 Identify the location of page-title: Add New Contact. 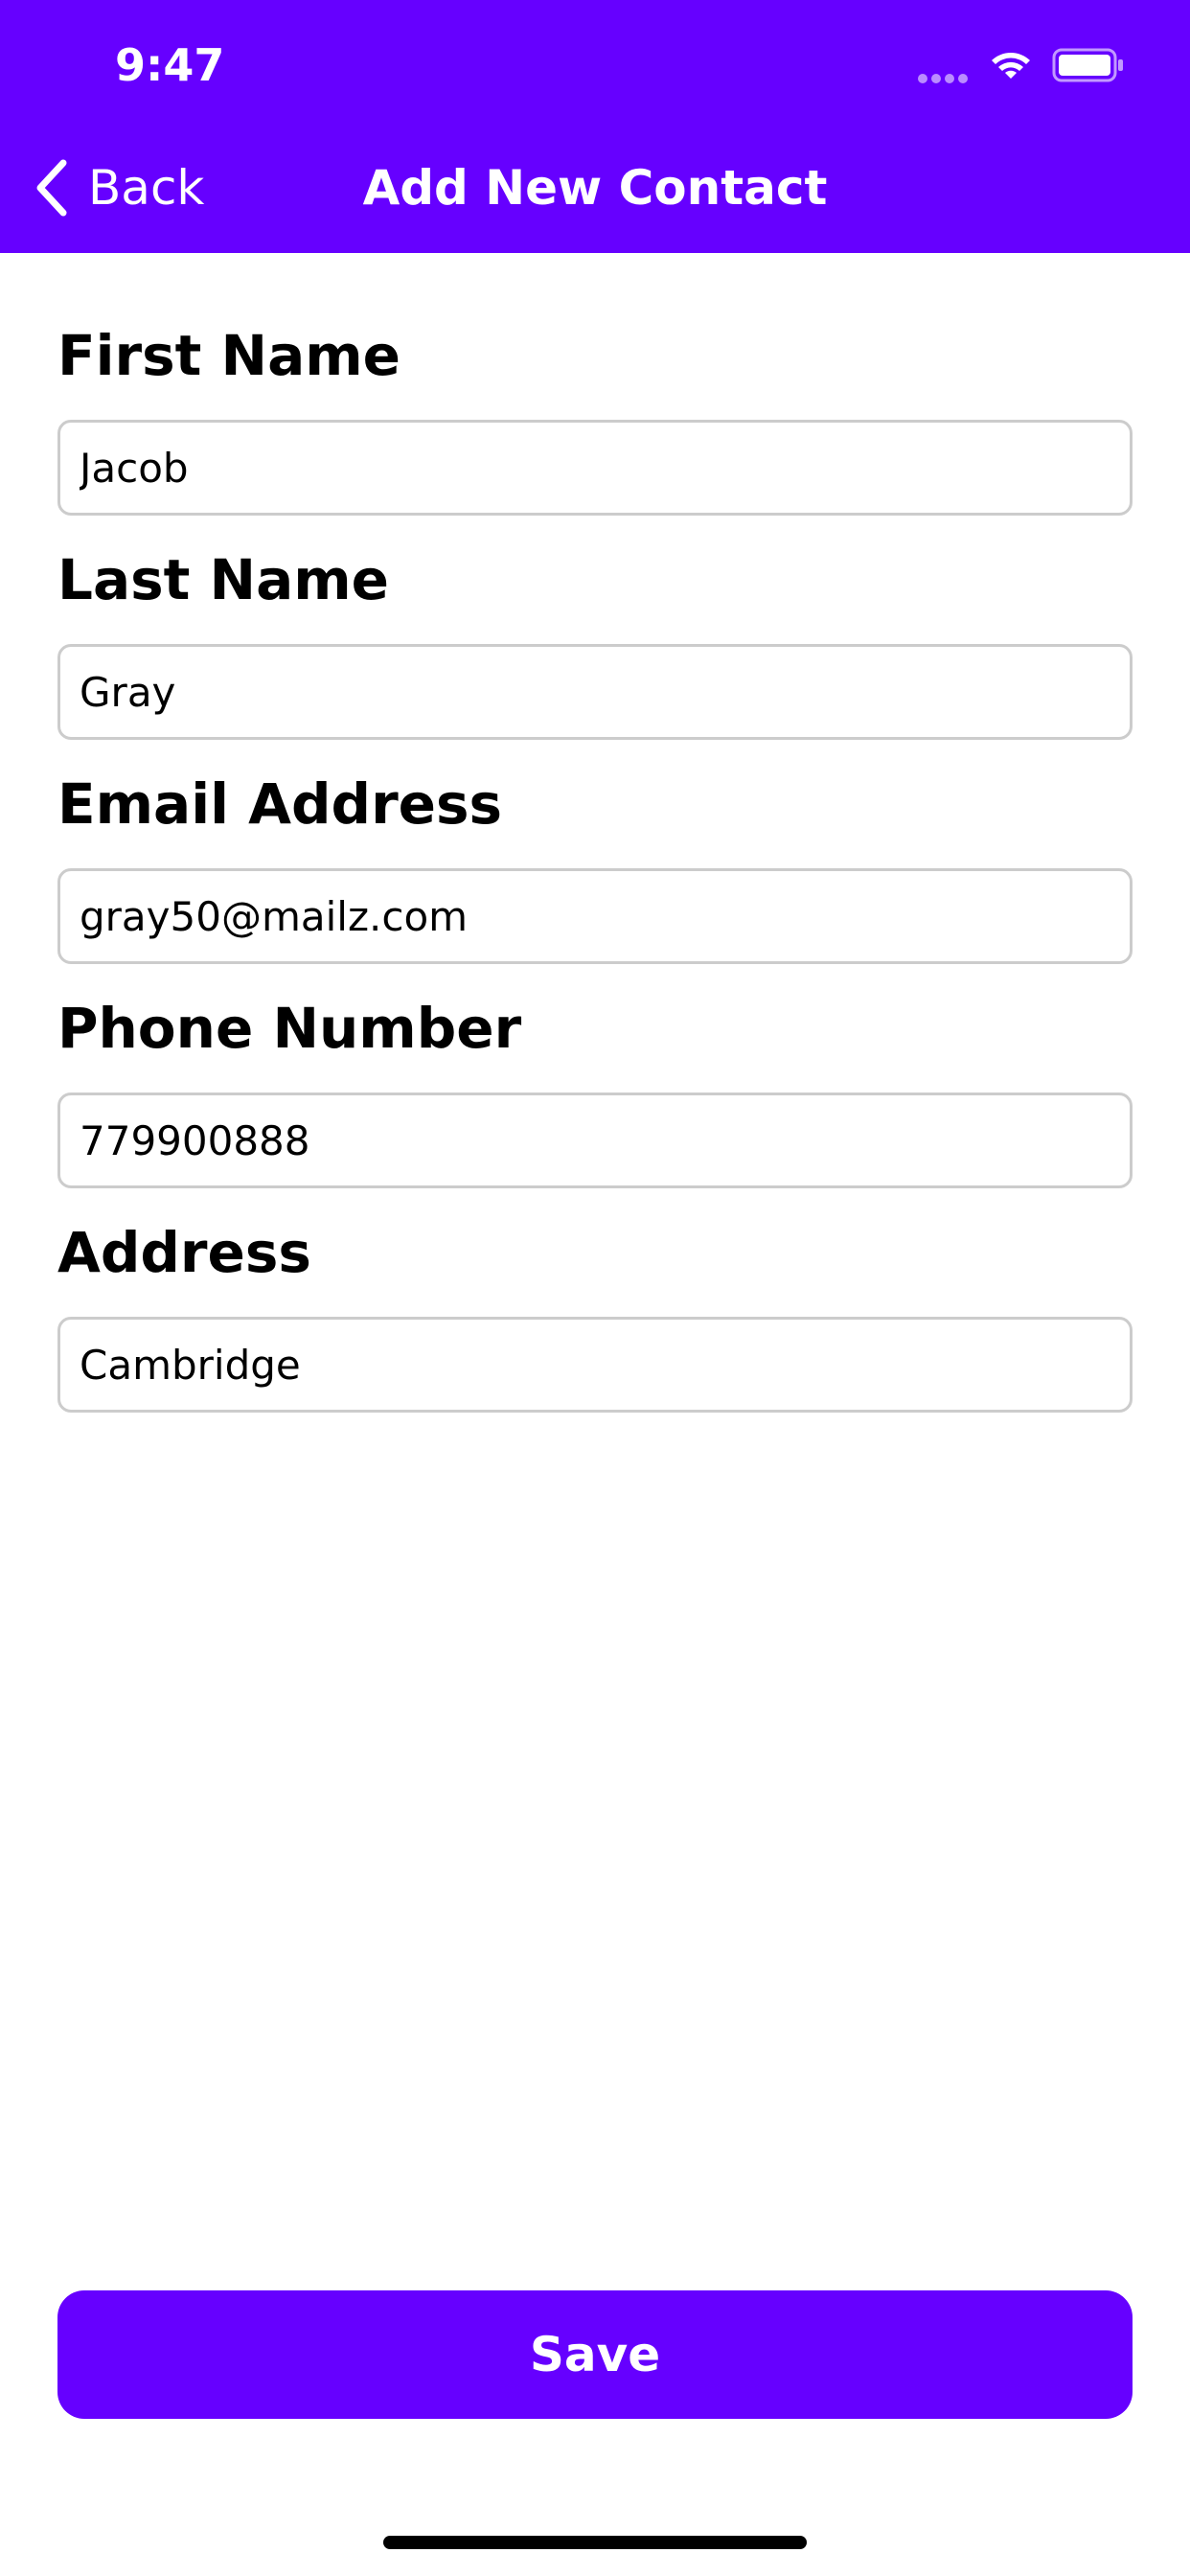
(595, 188).